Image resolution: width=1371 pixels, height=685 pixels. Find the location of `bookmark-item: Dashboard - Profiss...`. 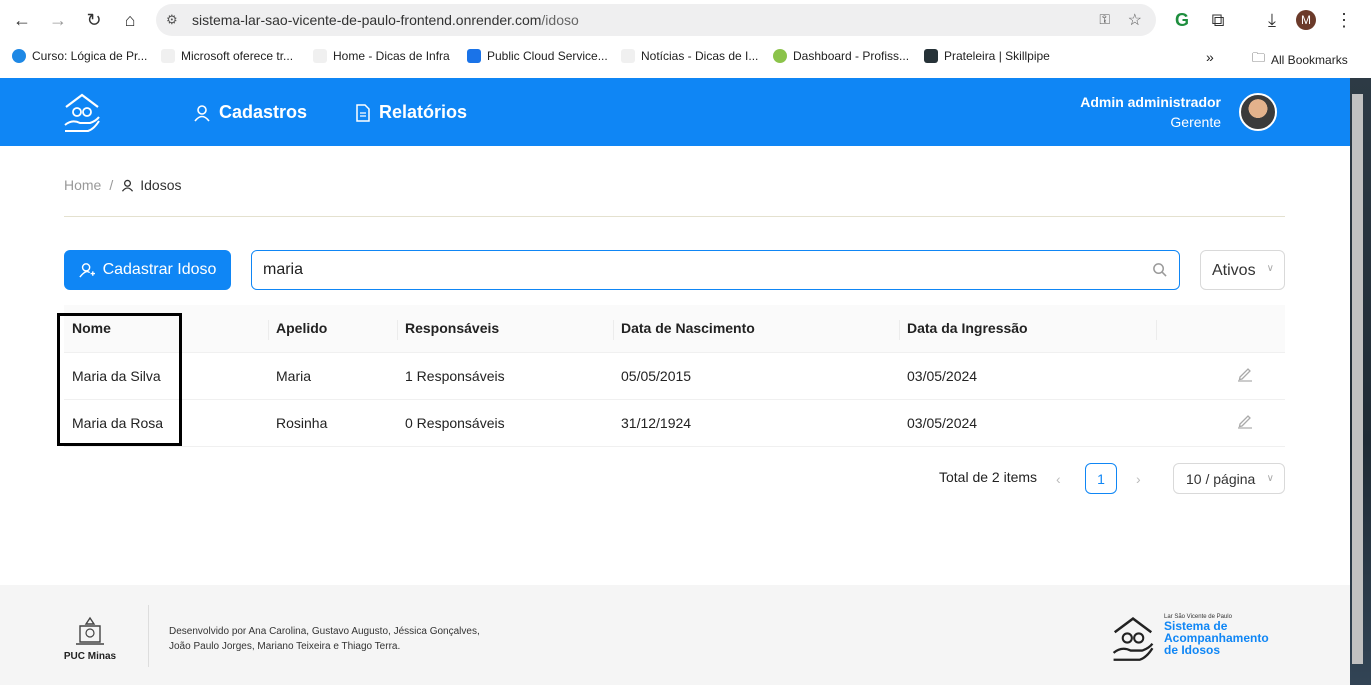

bookmark-item: Dashboard - Profiss... is located at coordinates (841, 56).